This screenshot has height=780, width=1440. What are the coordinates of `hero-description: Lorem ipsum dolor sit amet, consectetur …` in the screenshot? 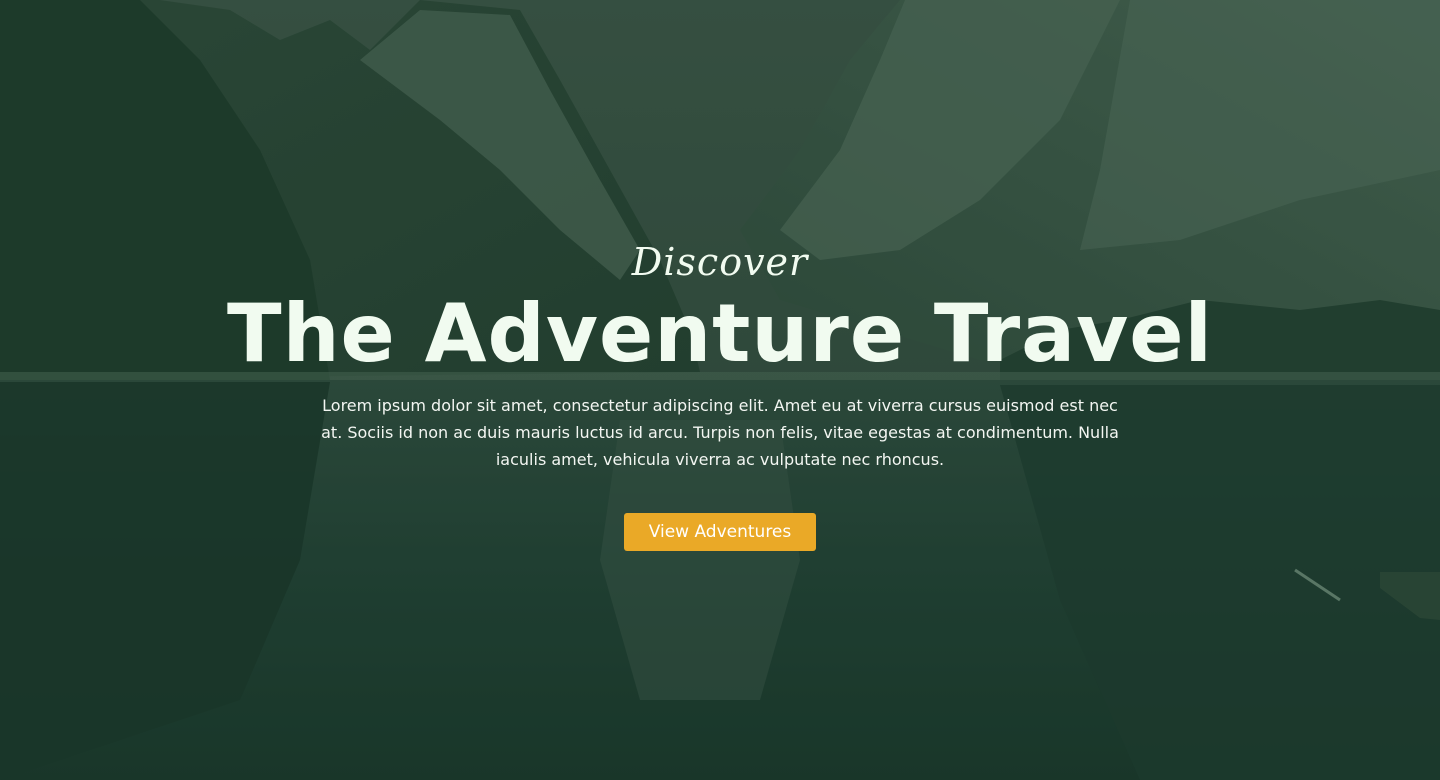 It's located at (720, 432).